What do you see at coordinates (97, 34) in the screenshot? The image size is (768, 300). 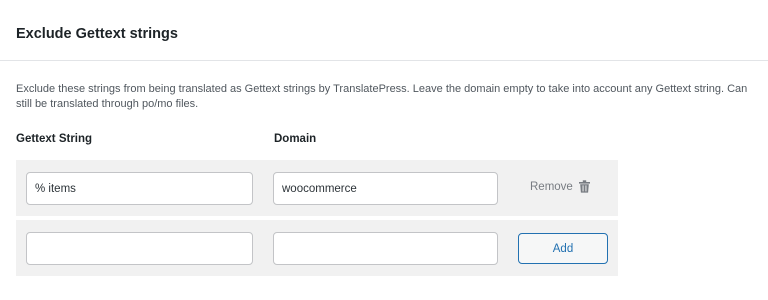 I see `section-title: Exclude Gettext strings` at bounding box center [97, 34].